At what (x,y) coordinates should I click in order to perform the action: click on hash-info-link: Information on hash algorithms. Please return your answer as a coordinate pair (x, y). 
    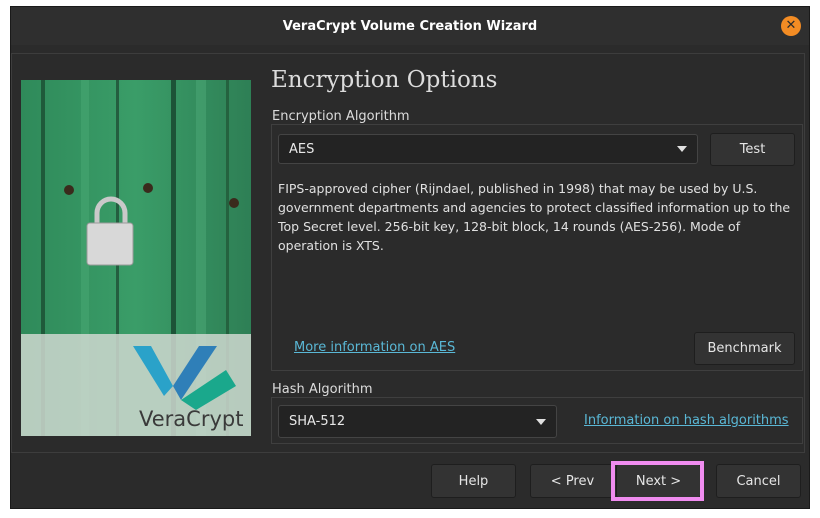
    Looking at the image, I should click on (686, 420).